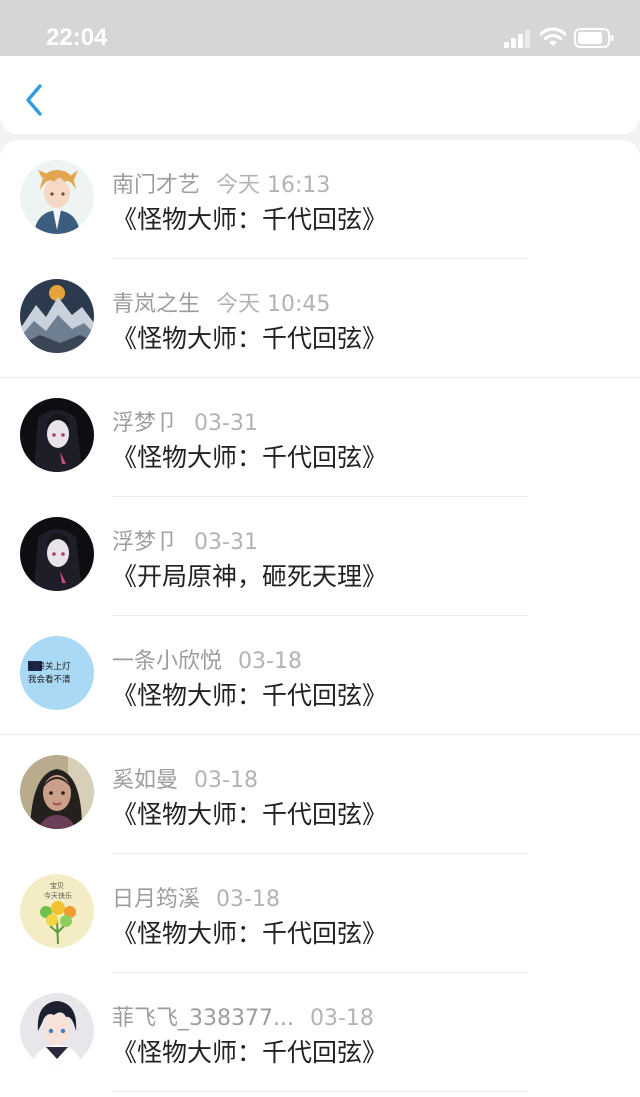  I want to click on list-item: 浮梦卩 03-31 《怪物大师：千代回弦》, so click(320, 437).